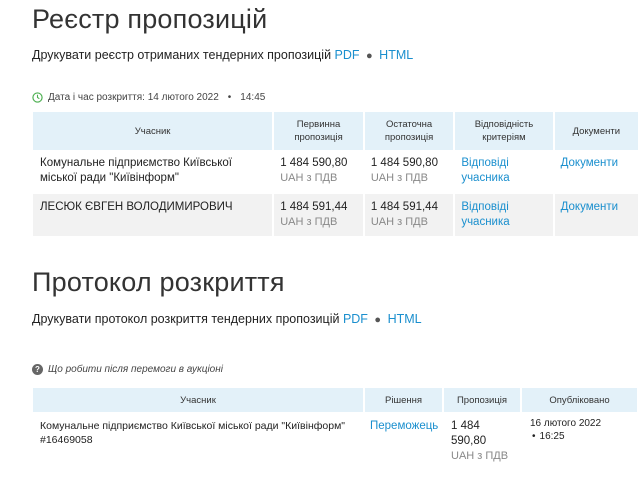 The width and height of the screenshot is (640, 485). Describe the element at coordinates (404, 207) in the screenshot. I see `final-offer-amount: 1 484 591,44` at that location.